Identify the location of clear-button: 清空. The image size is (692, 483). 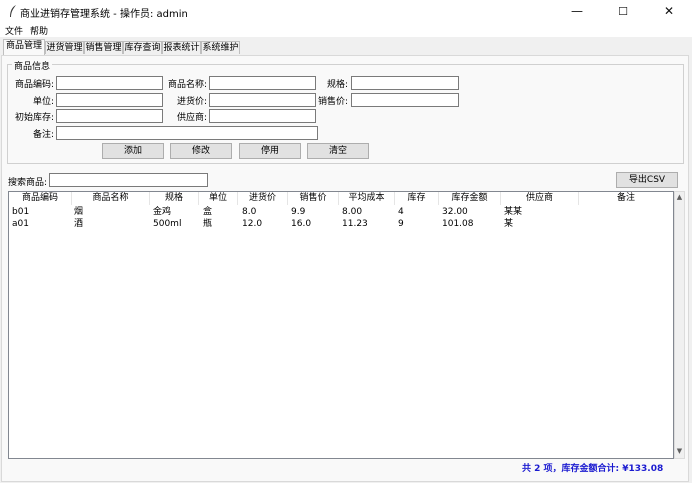
(338, 151).